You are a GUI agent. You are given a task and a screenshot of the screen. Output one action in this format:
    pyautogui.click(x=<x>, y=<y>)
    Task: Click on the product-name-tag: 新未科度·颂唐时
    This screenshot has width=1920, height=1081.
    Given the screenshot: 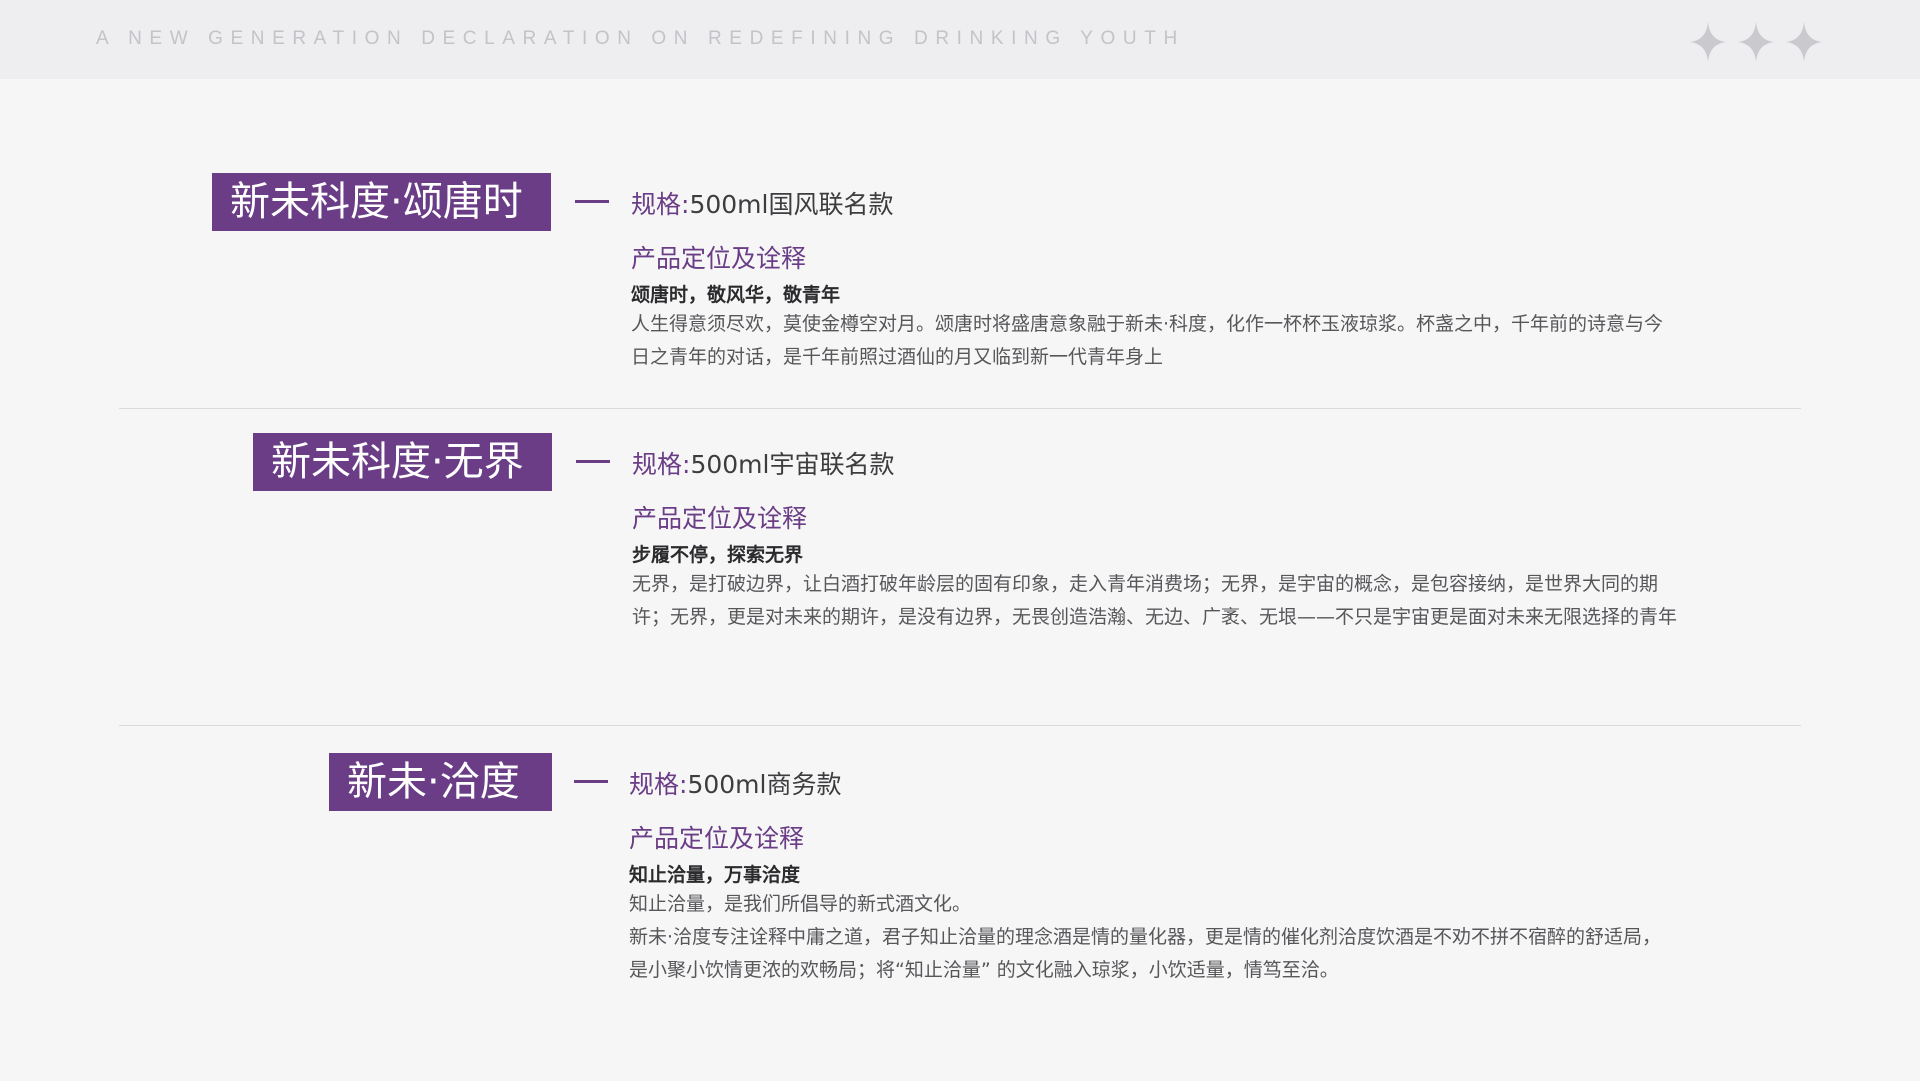 What is the action you would take?
    pyautogui.click(x=381, y=202)
    